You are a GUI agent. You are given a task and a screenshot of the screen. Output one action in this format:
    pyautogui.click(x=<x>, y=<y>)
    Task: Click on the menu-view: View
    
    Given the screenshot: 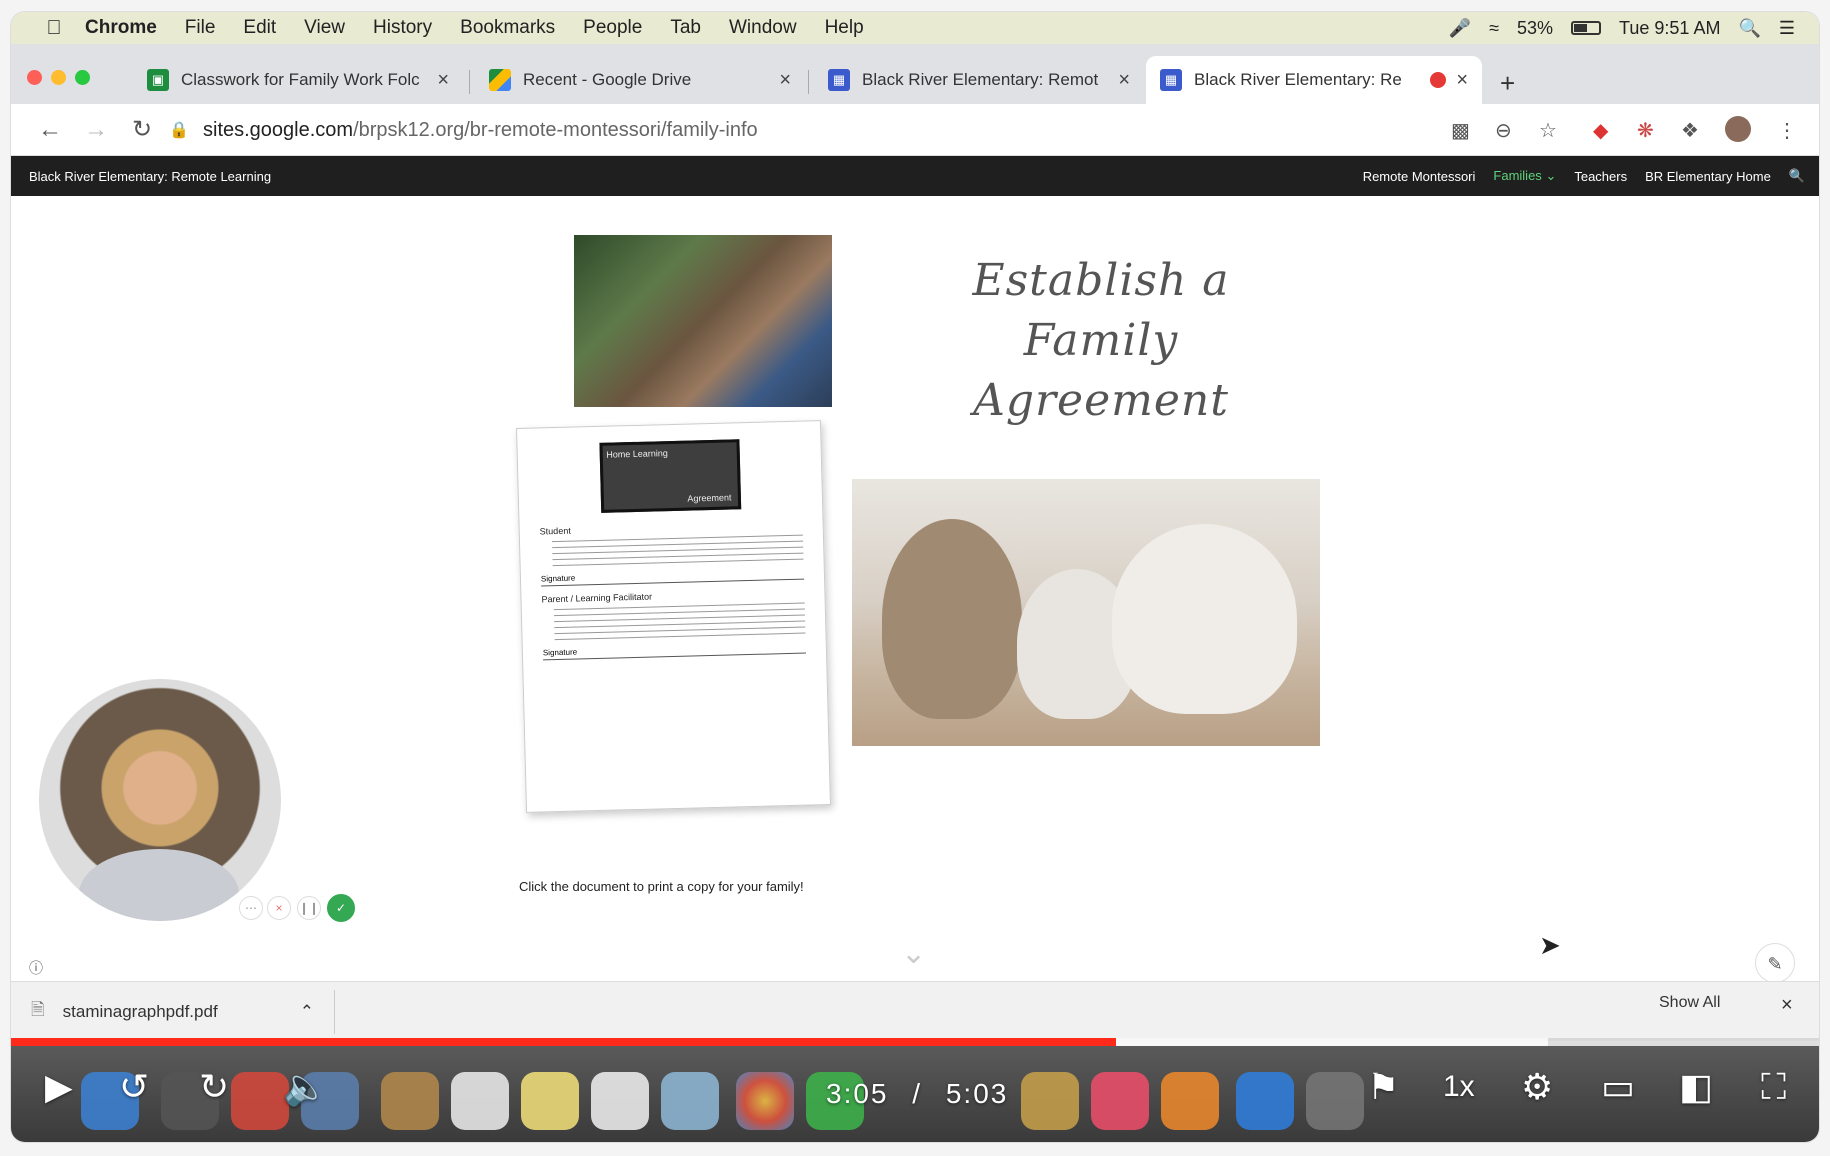 What is the action you would take?
    pyautogui.click(x=324, y=28)
    